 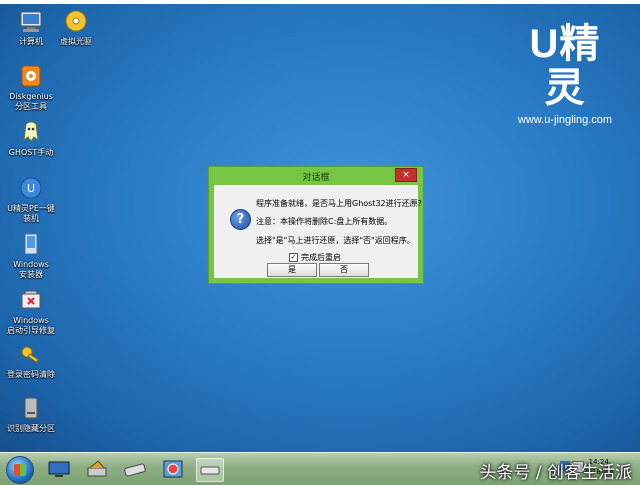 What do you see at coordinates (31, 245) in the screenshot?
I see `windows-installer-icon` at bounding box center [31, 245].